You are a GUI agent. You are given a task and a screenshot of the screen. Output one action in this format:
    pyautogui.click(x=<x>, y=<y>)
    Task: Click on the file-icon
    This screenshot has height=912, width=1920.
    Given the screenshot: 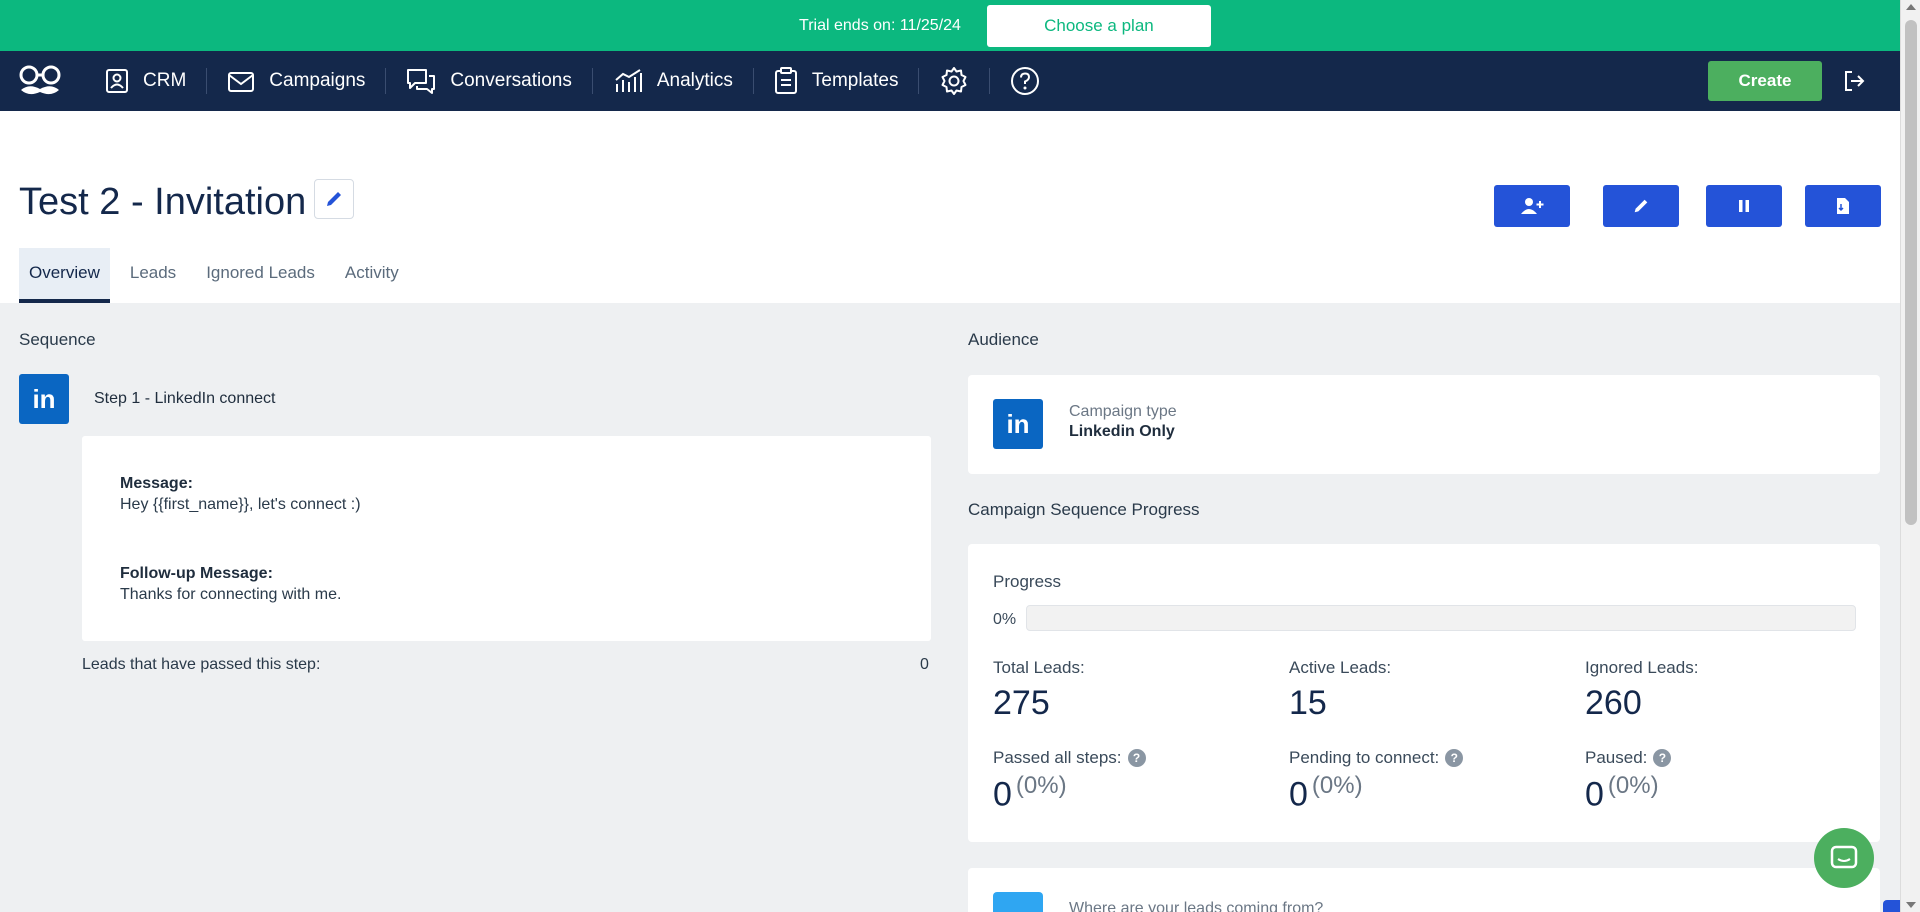 What is the action you would take?
    pyautogui.click(x=1843, y=206)
    